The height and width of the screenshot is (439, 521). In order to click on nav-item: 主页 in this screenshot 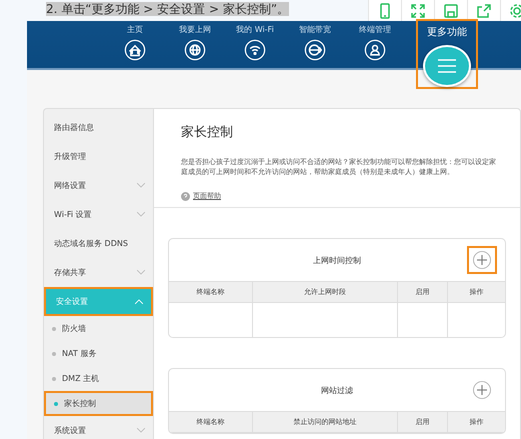, I will do `click(135, 44)`.